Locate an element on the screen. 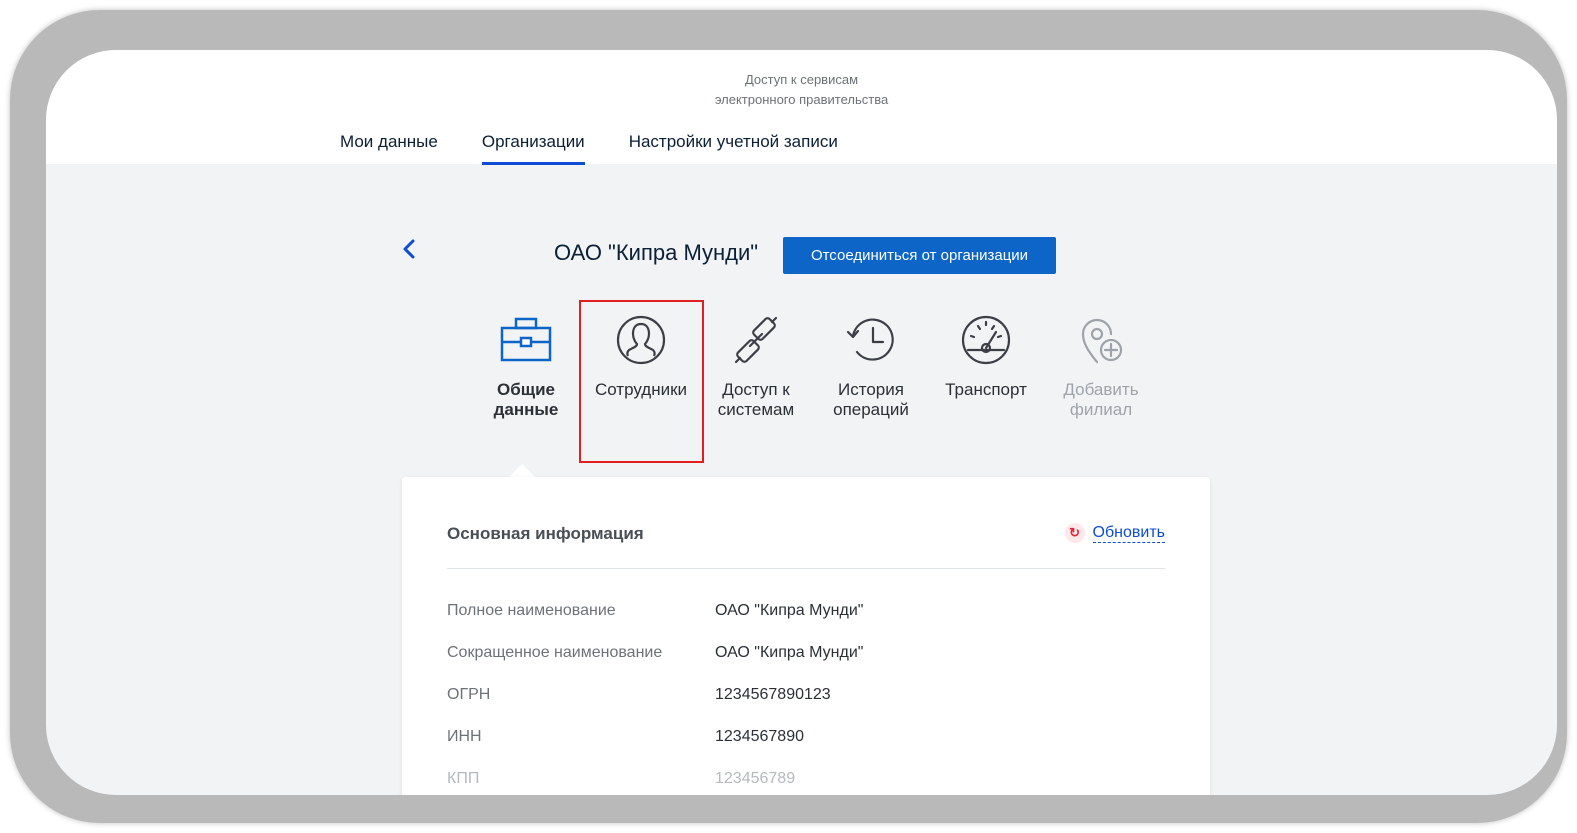  row-value: 1234567890 is located at coordinates (759, 736).